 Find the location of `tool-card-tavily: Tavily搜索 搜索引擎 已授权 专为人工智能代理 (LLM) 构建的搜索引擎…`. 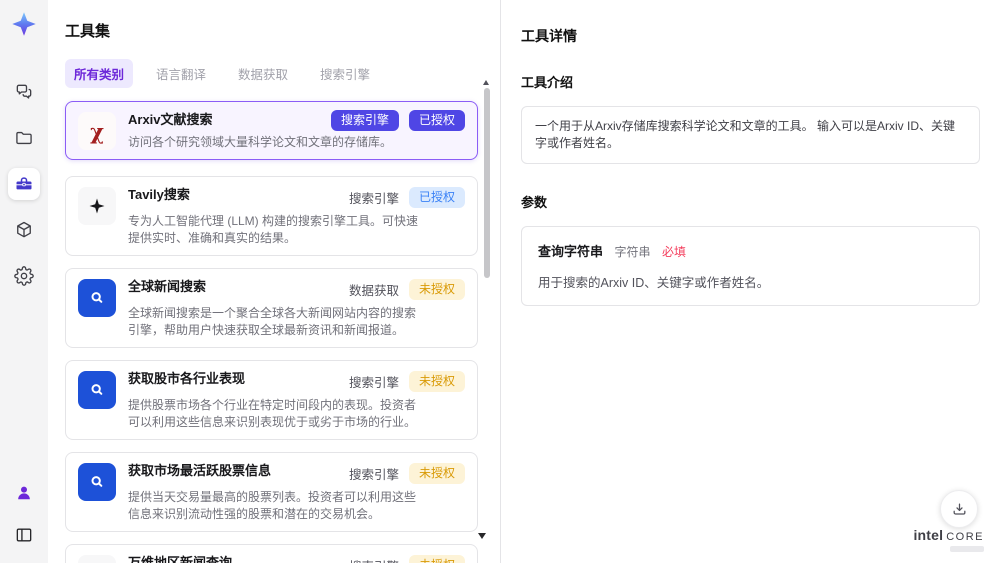

tool-card-tavily: Tavily搜索 搜索引擎 已授权 专为人工智能代理 (LLM) 构建的搜索引擎… is located at coordinates (271, 216).